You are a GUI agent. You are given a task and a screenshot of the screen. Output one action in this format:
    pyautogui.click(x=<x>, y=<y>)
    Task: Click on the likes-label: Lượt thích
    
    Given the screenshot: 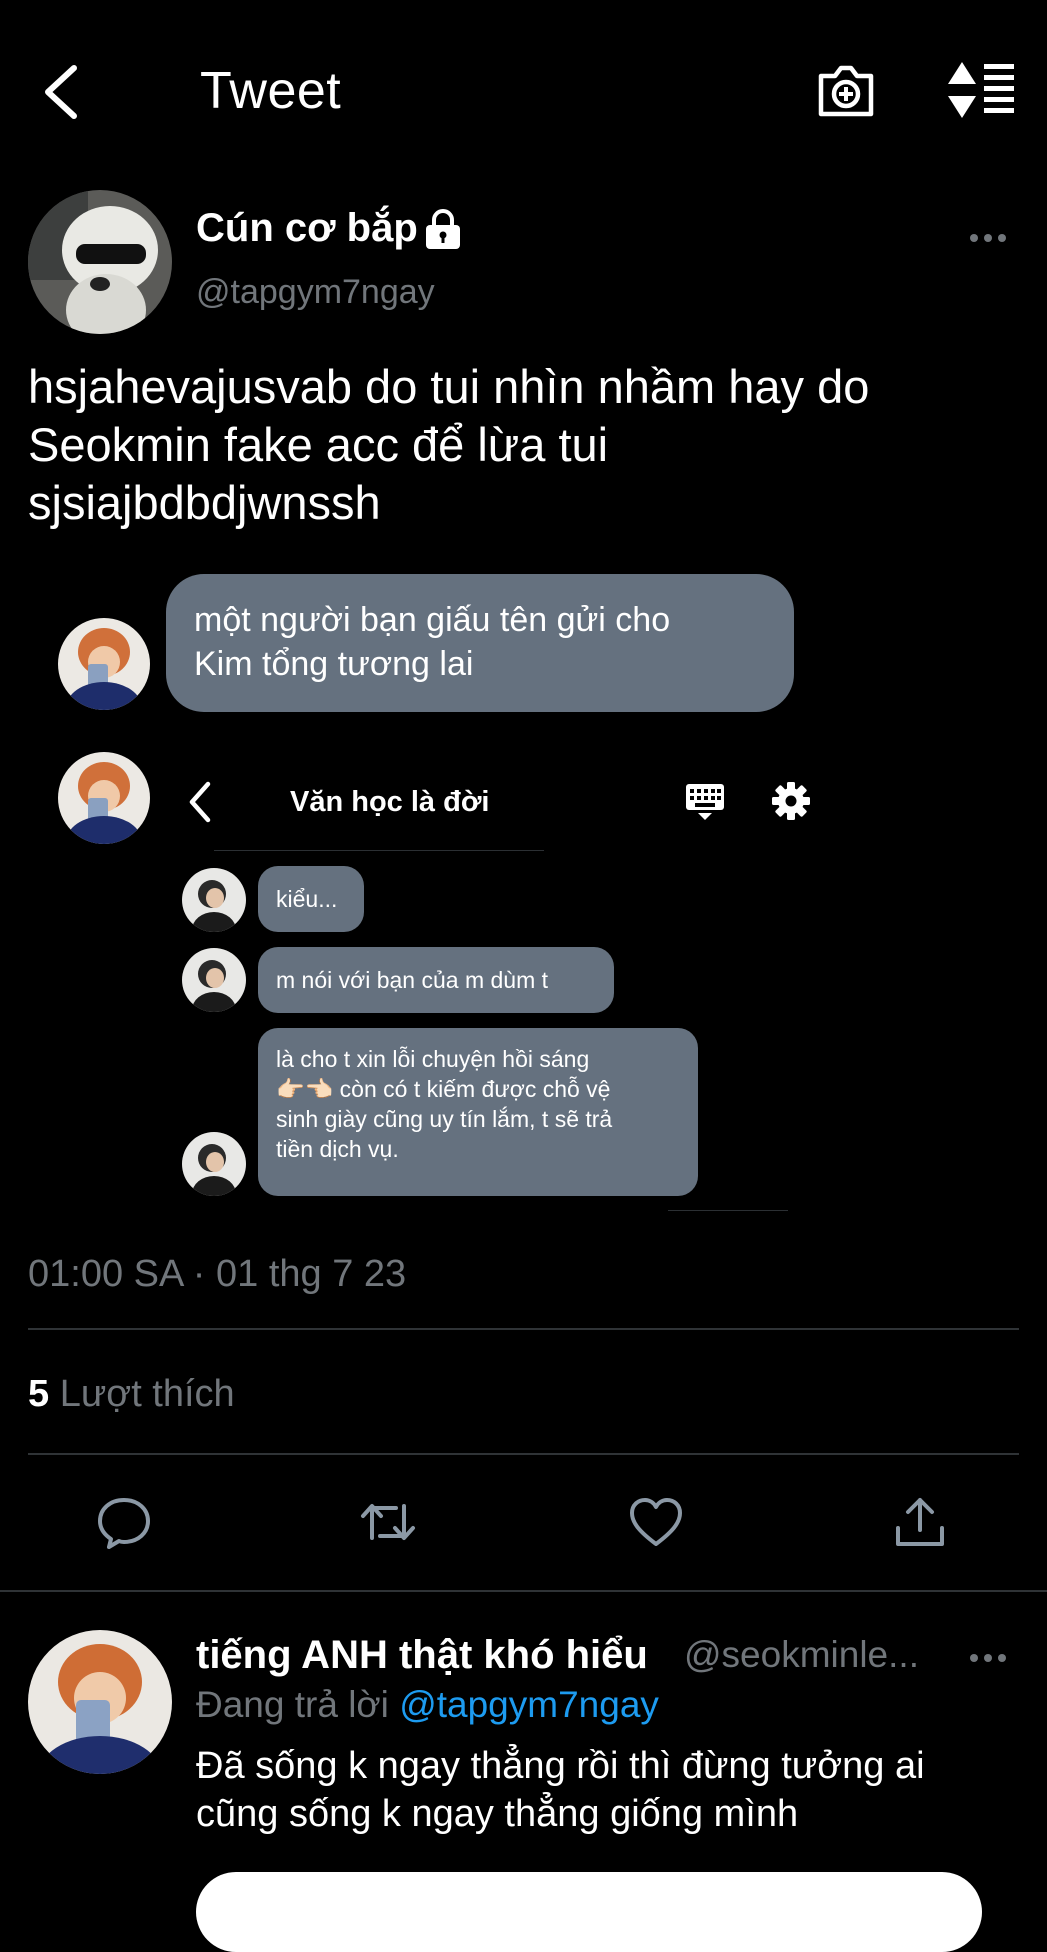 What is the action you would take?
    pyautogui.click(x=147, y=1394)
    